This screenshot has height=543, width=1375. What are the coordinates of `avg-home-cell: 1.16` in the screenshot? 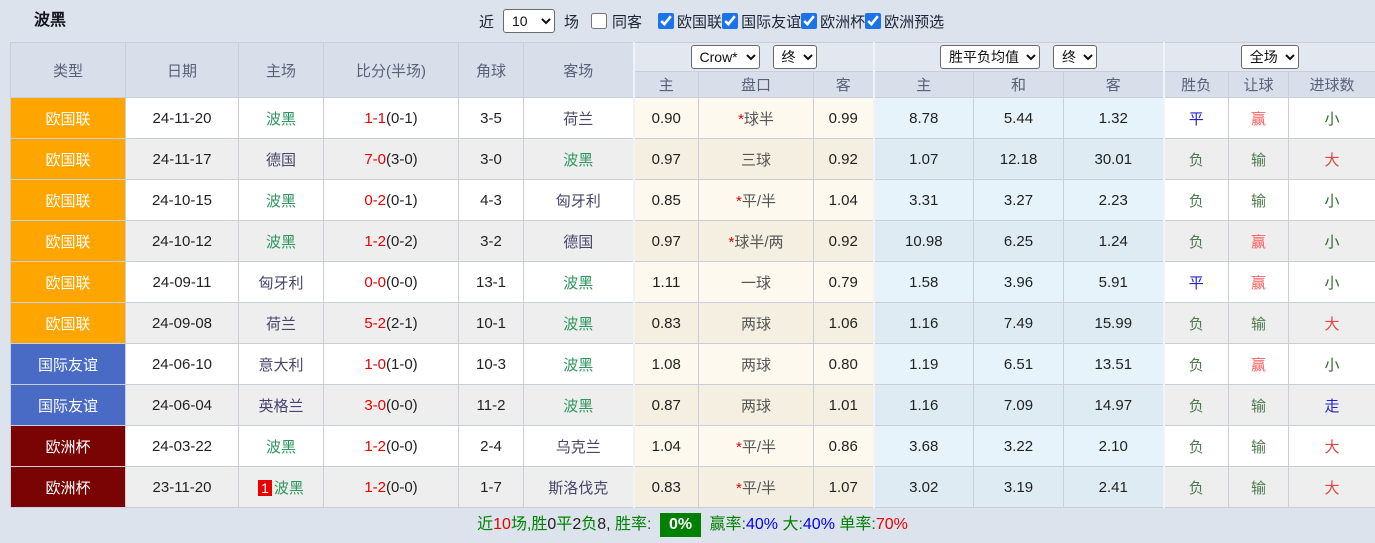 It's located at (924, 323).